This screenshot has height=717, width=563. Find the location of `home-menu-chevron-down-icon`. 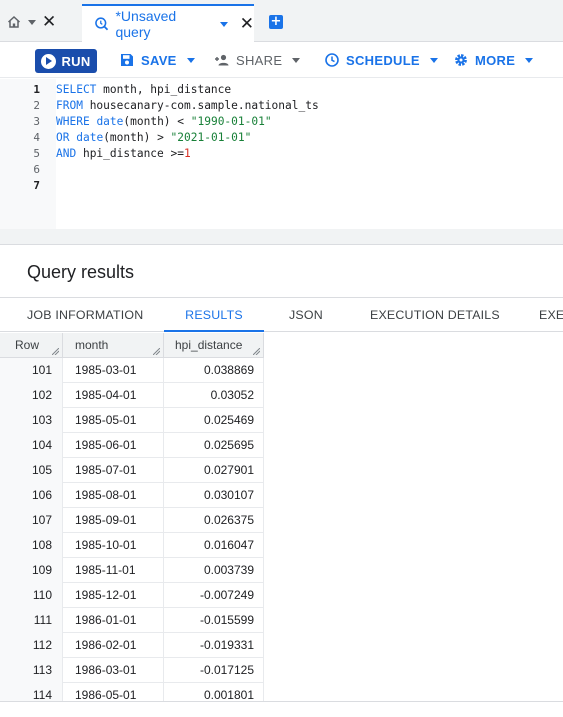

home-menu-chevron-down-icon is located at coordinates (32, 22).